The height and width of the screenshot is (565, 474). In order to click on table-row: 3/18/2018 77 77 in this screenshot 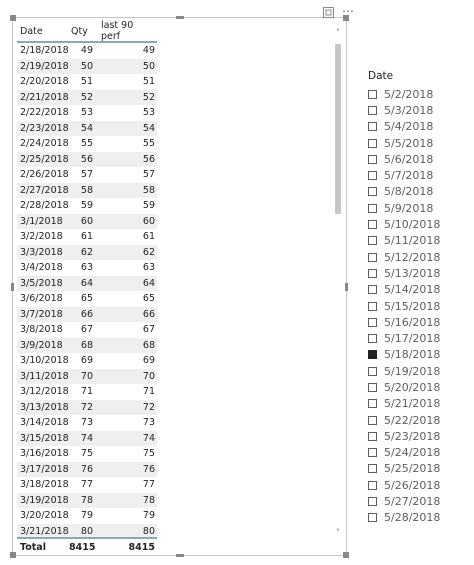, I will do `click(87, 485)`.